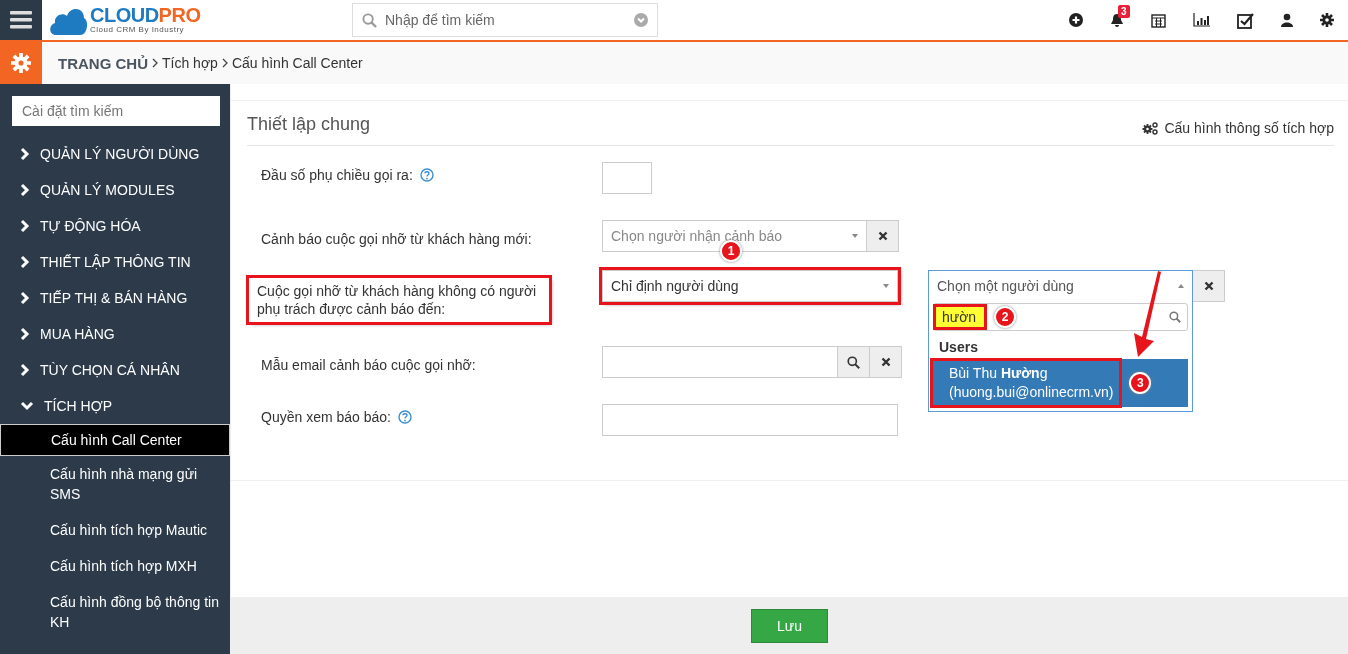 The image size is (1348, 654). Describe the element at coordinates (309, 124) in the screenshot. I see `panel-title: Thiết lập chung` at that location.